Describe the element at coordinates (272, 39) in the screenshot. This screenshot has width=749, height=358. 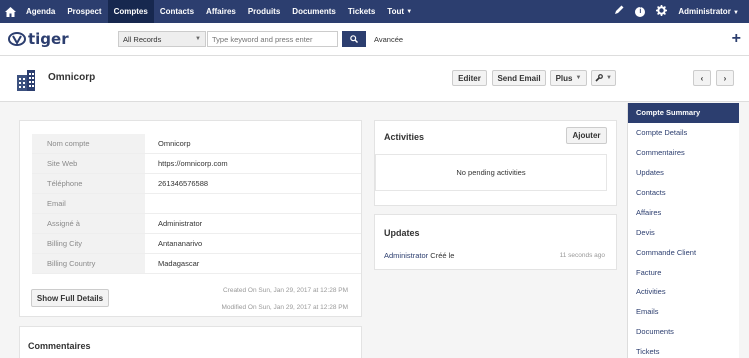
I see `search-input` at that location.